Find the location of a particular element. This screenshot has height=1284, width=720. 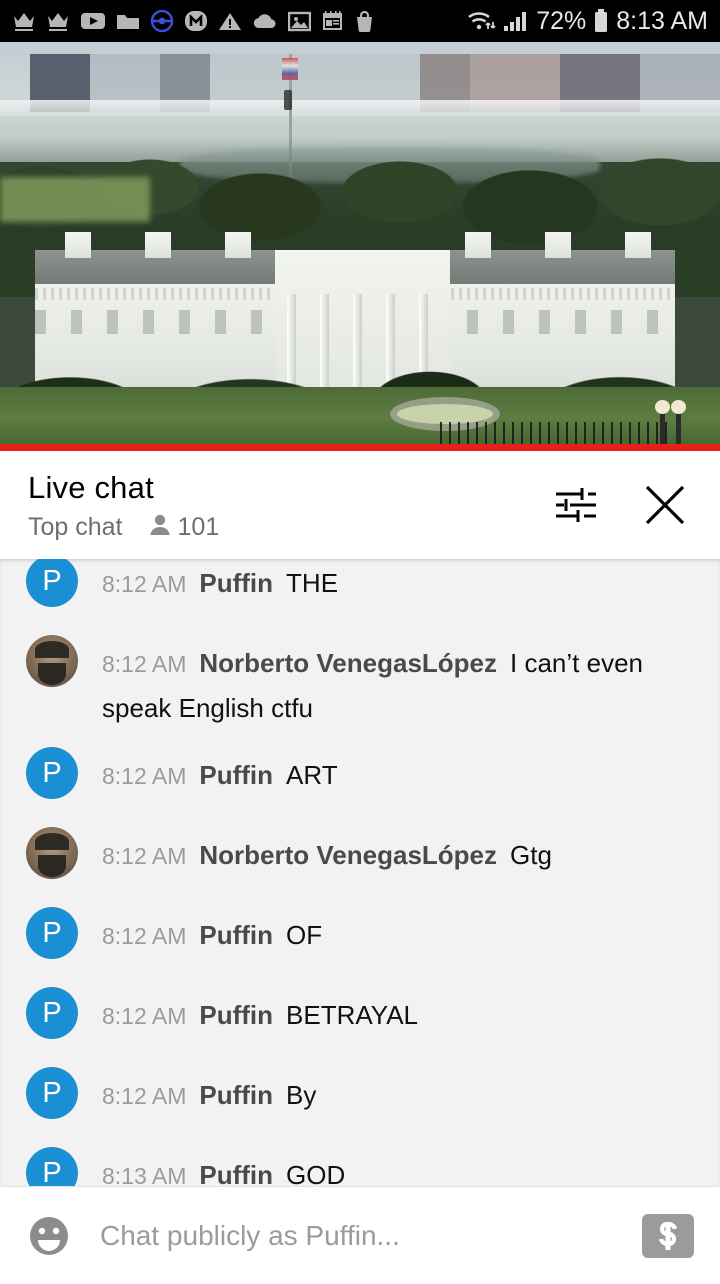

chat-message-text: BETRAYAL is located at coordinates (352, 1015).